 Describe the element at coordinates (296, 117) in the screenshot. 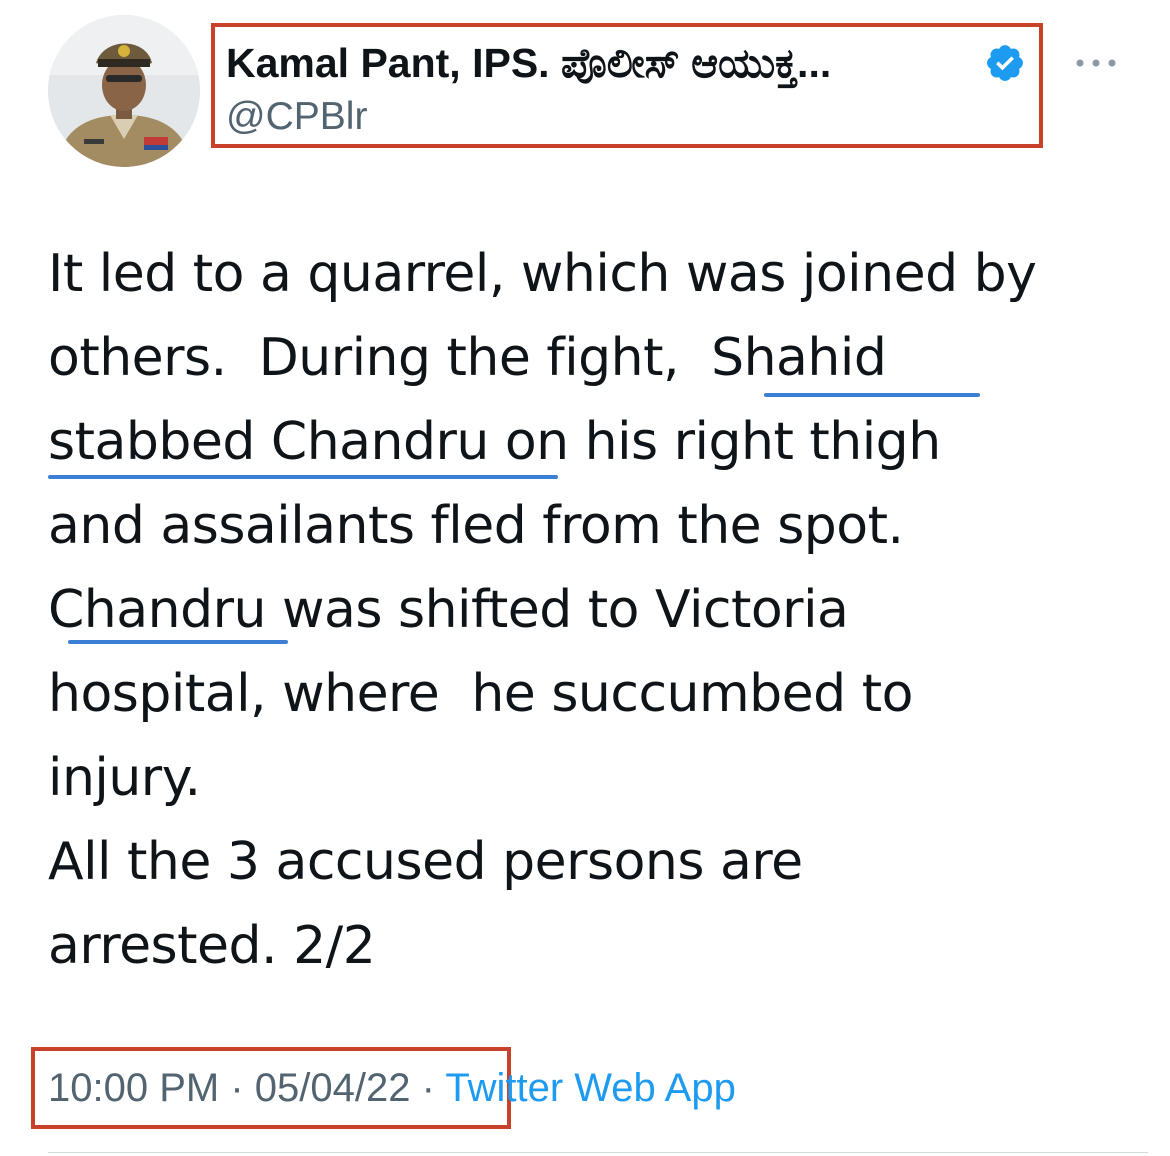

I see `author-handle: @CPBlr` at that location.